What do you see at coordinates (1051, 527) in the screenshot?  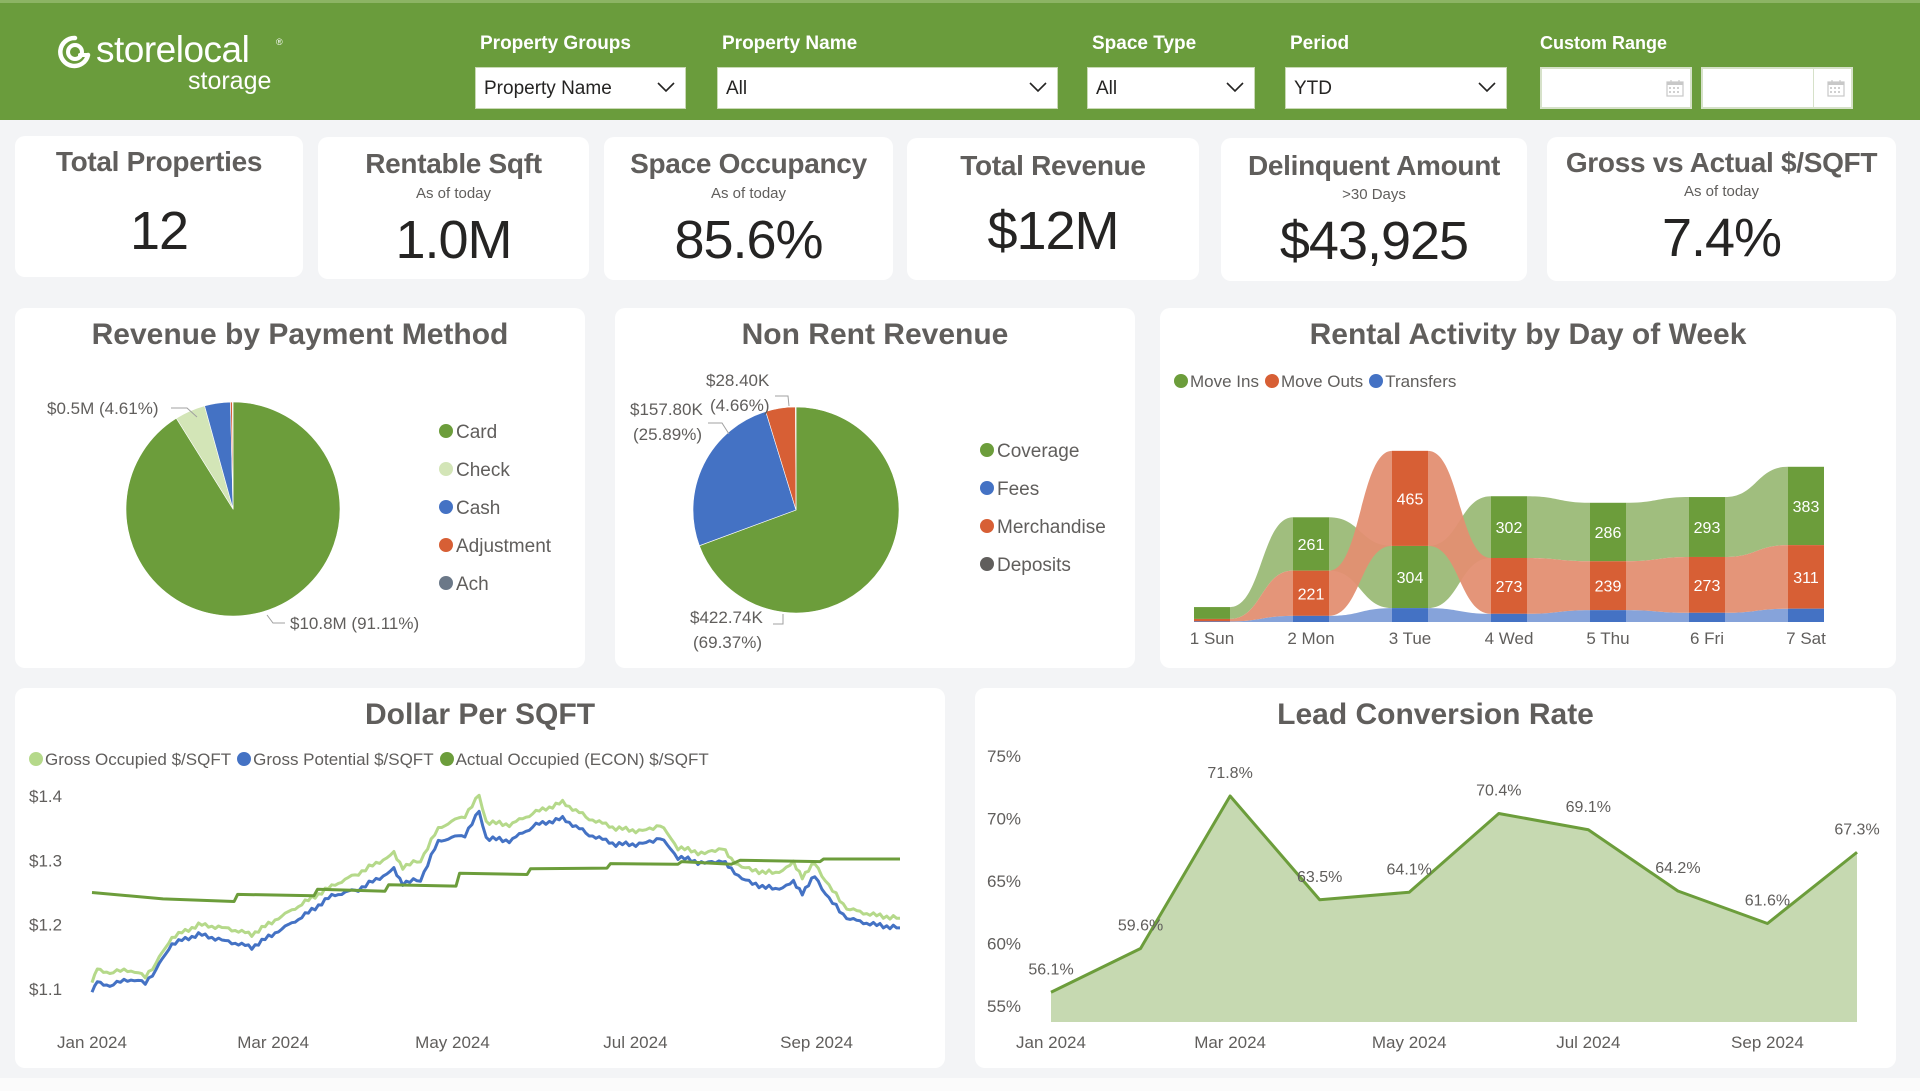 I see `legend-label: Merchandise` at bounding box center [1051, 527].